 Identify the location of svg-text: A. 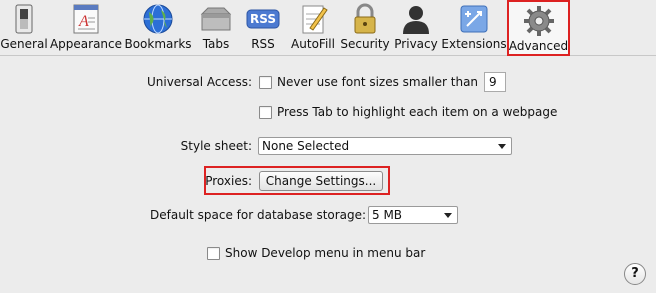
(83, 21).